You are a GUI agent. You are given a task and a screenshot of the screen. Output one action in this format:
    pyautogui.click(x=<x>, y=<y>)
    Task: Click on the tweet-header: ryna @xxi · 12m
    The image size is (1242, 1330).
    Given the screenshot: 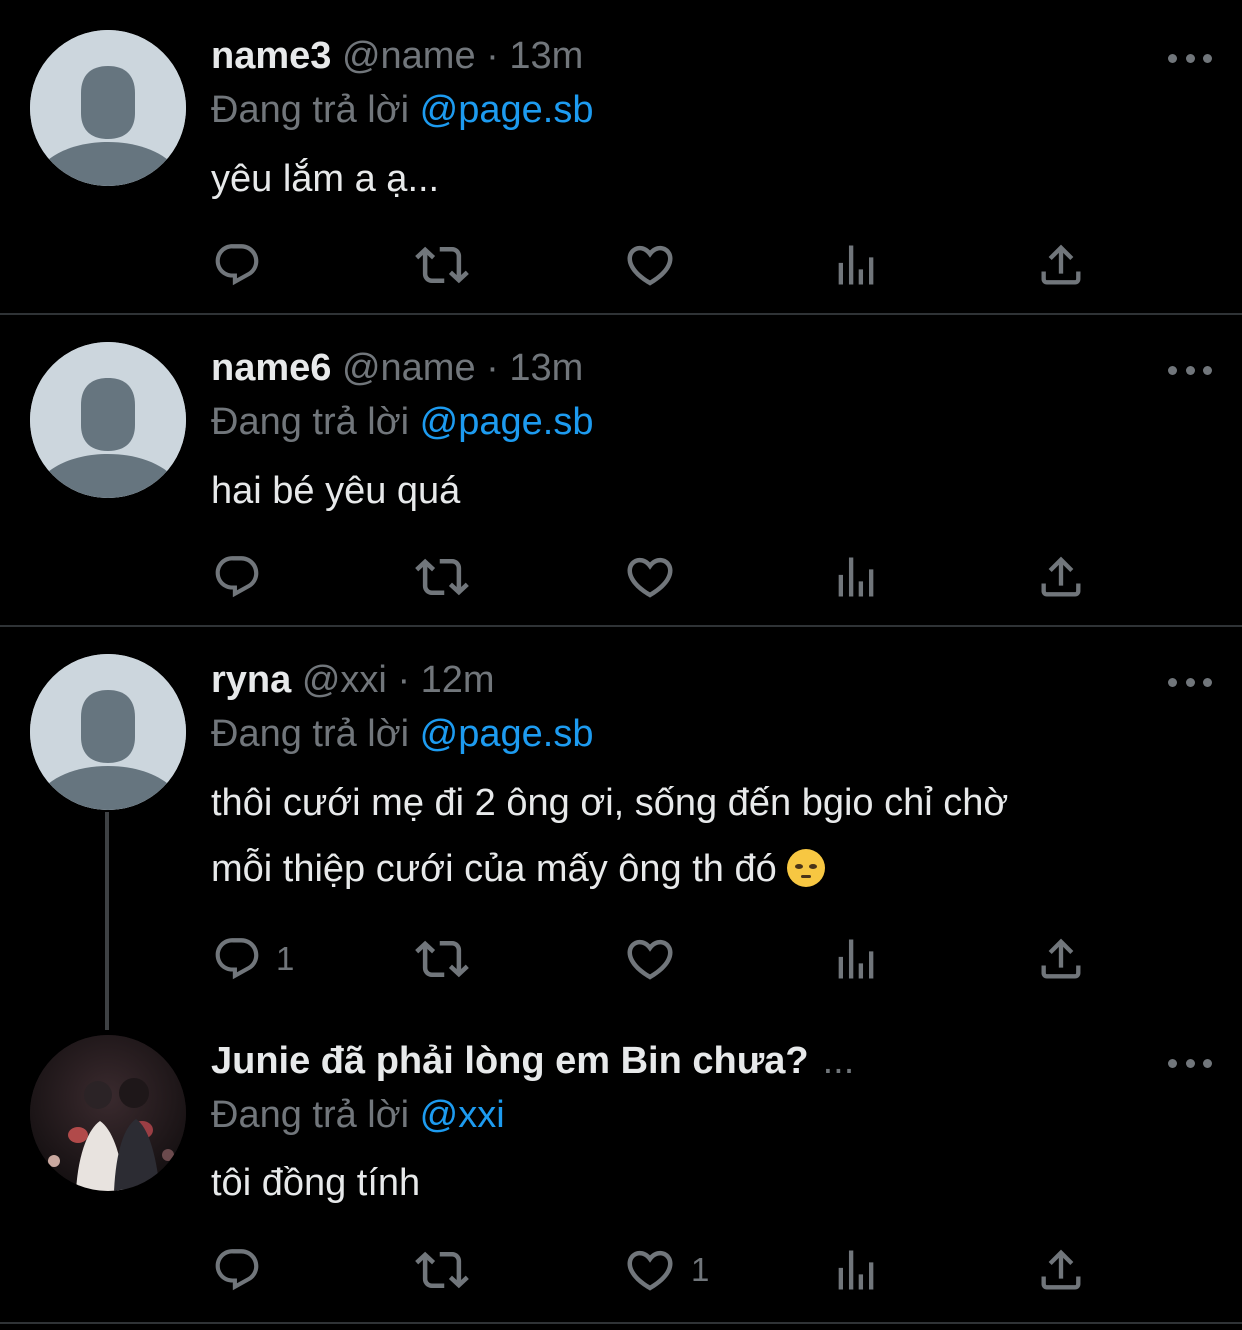 What is the action you would take?
    pyautogui.click(x=353, y=680)
    